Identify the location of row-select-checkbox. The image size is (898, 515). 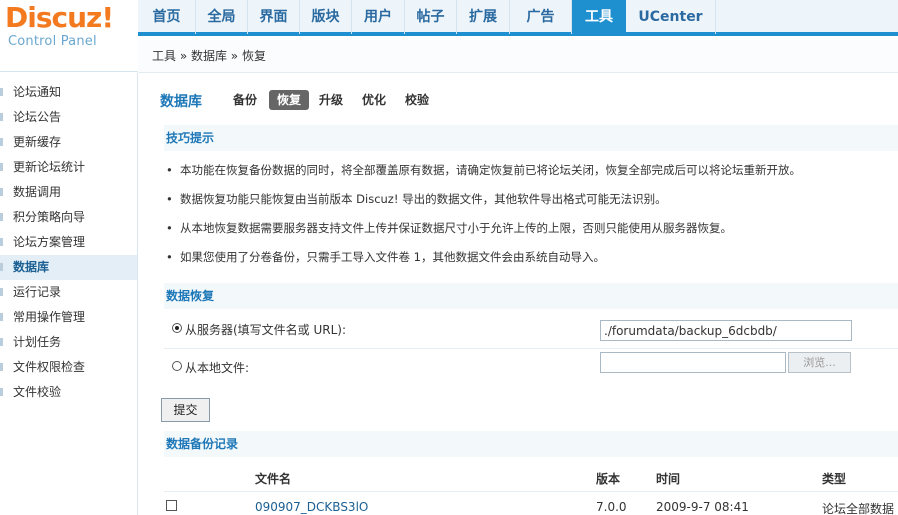
(171, 505).